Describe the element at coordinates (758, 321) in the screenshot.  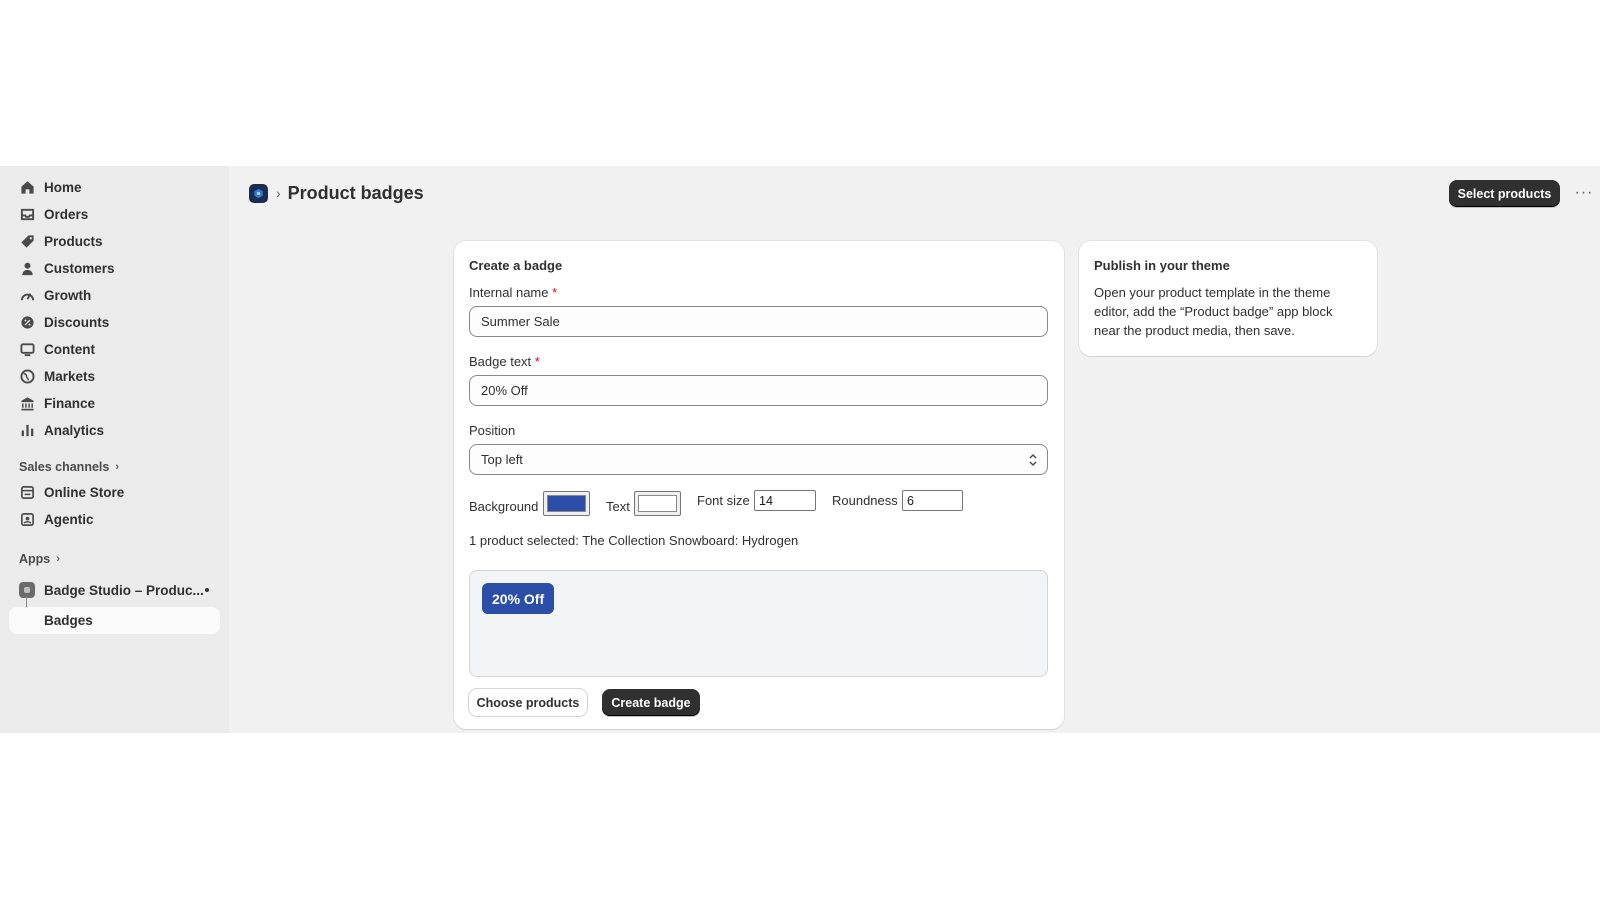
I see `internal-name-input: Summer Sale` at that location.